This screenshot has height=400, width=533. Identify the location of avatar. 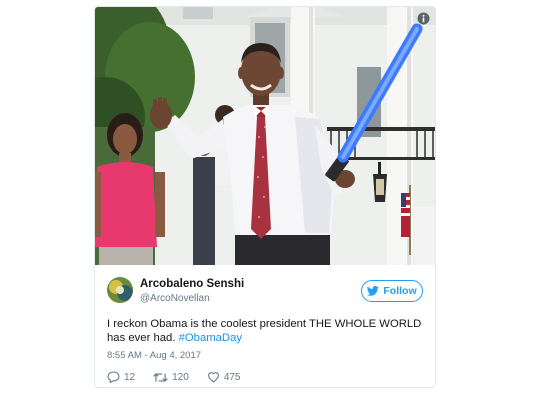
(120, 290).